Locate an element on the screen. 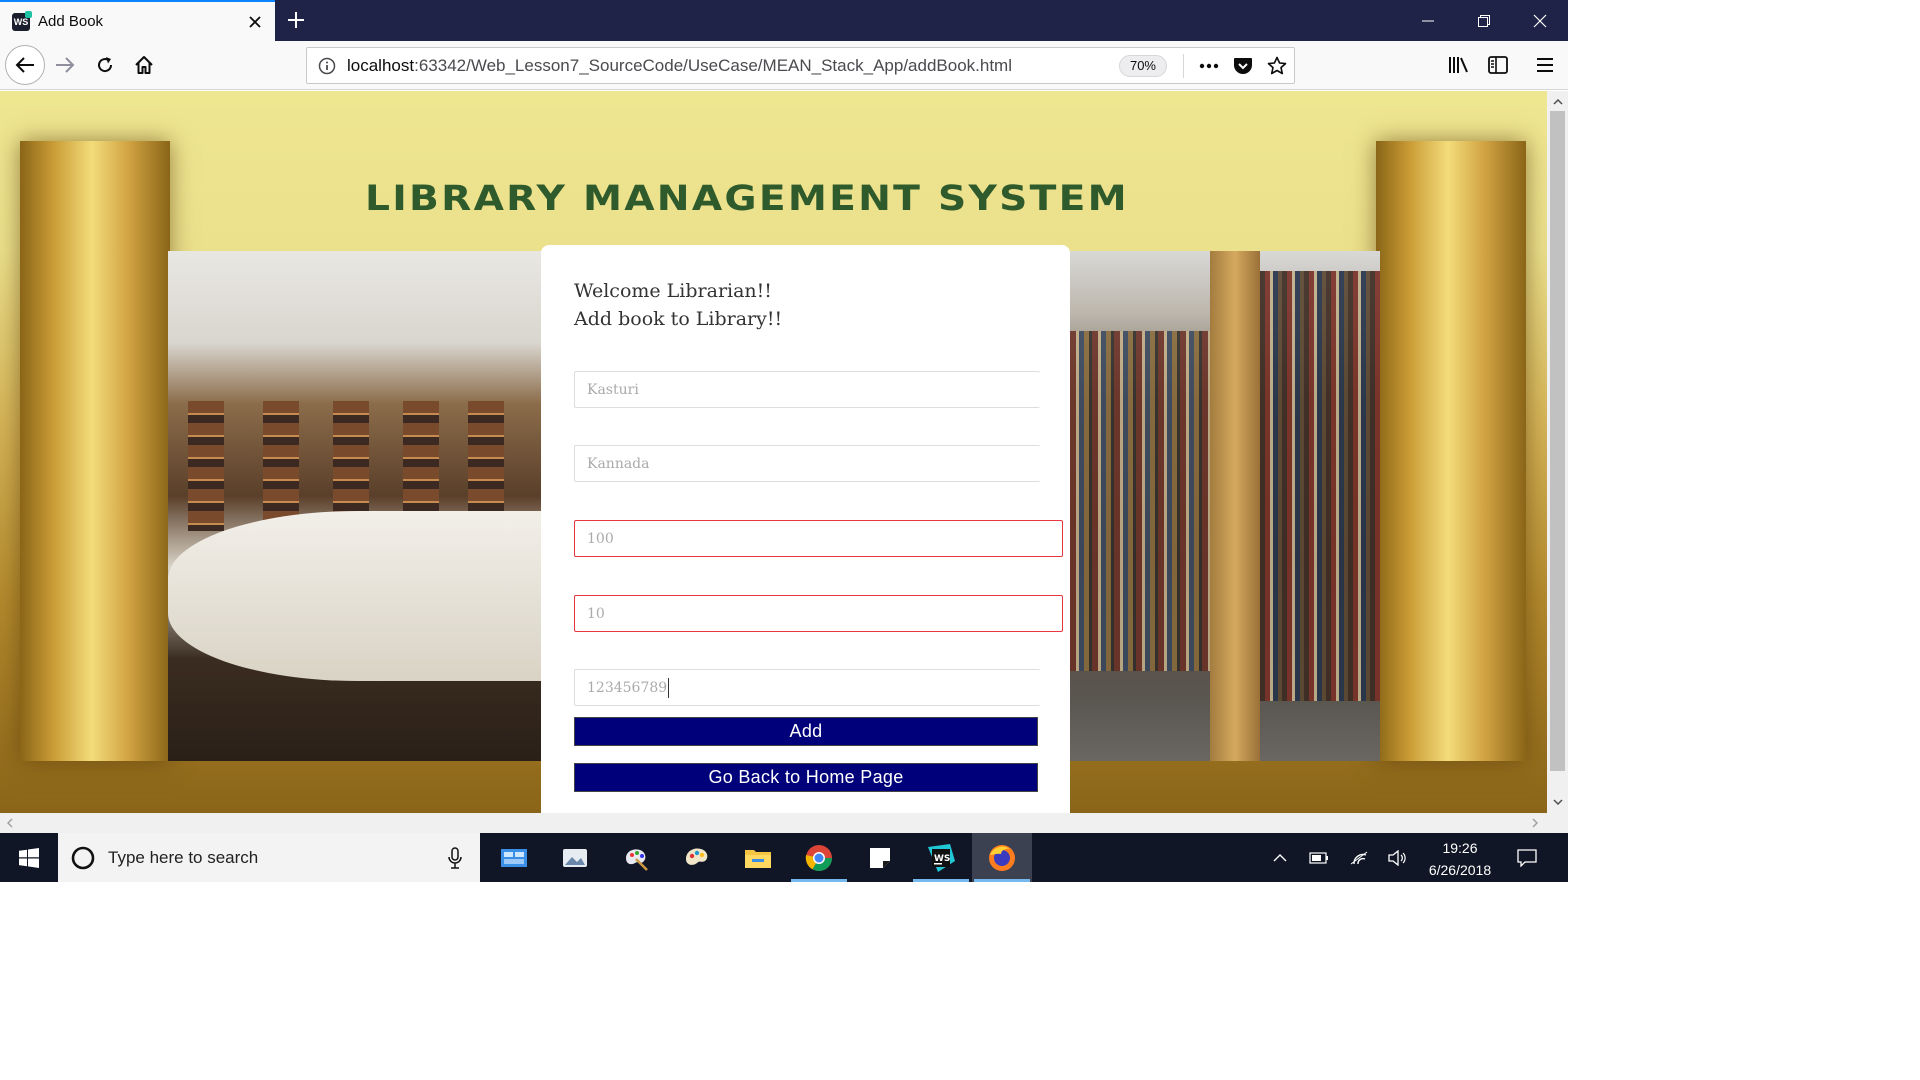 Image resolution: width=1920 pixels, height=1080 pixels. volume-icon is located at coordinates (1397, 858).